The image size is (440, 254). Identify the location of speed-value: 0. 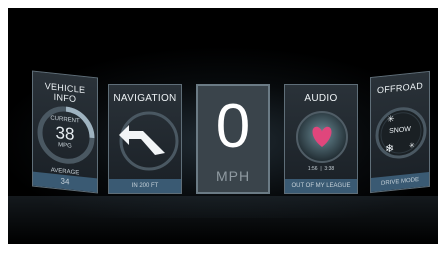
(233, 126).